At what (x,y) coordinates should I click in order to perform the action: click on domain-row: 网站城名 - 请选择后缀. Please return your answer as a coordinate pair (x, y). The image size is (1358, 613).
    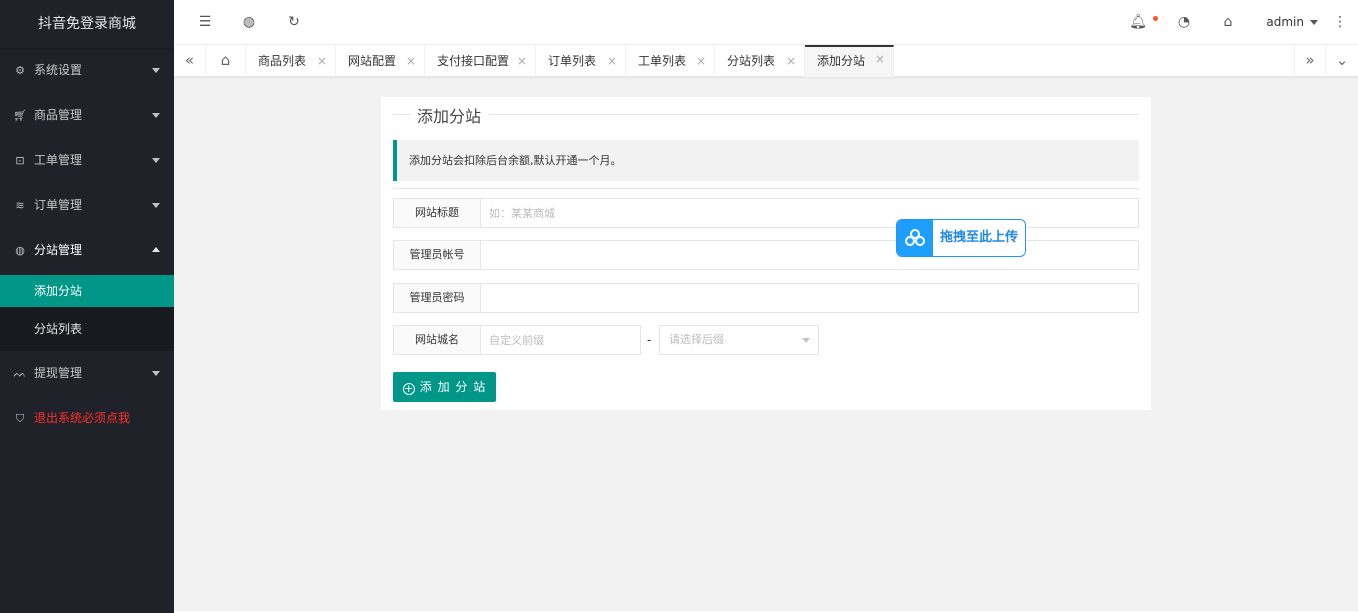
    Looking at the image, I should click on (766, 340).